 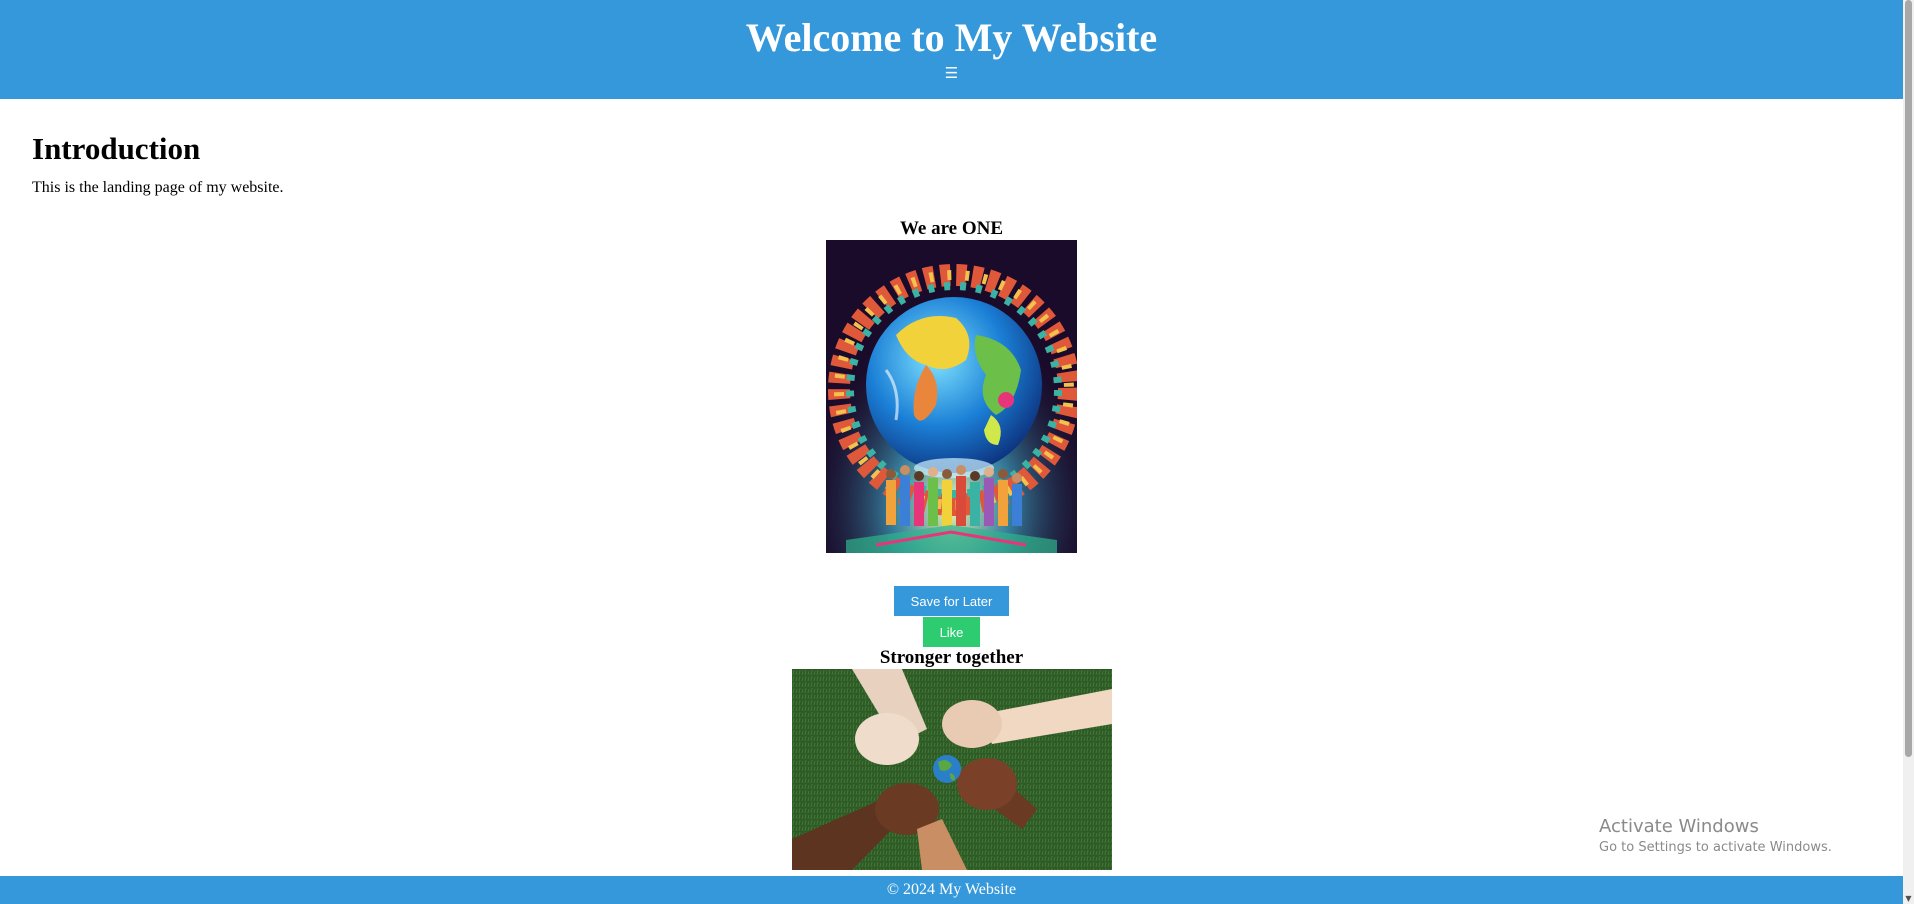 I want to click on scroll-down-arrow-icon: ▼, so click(x=1908, y=898).